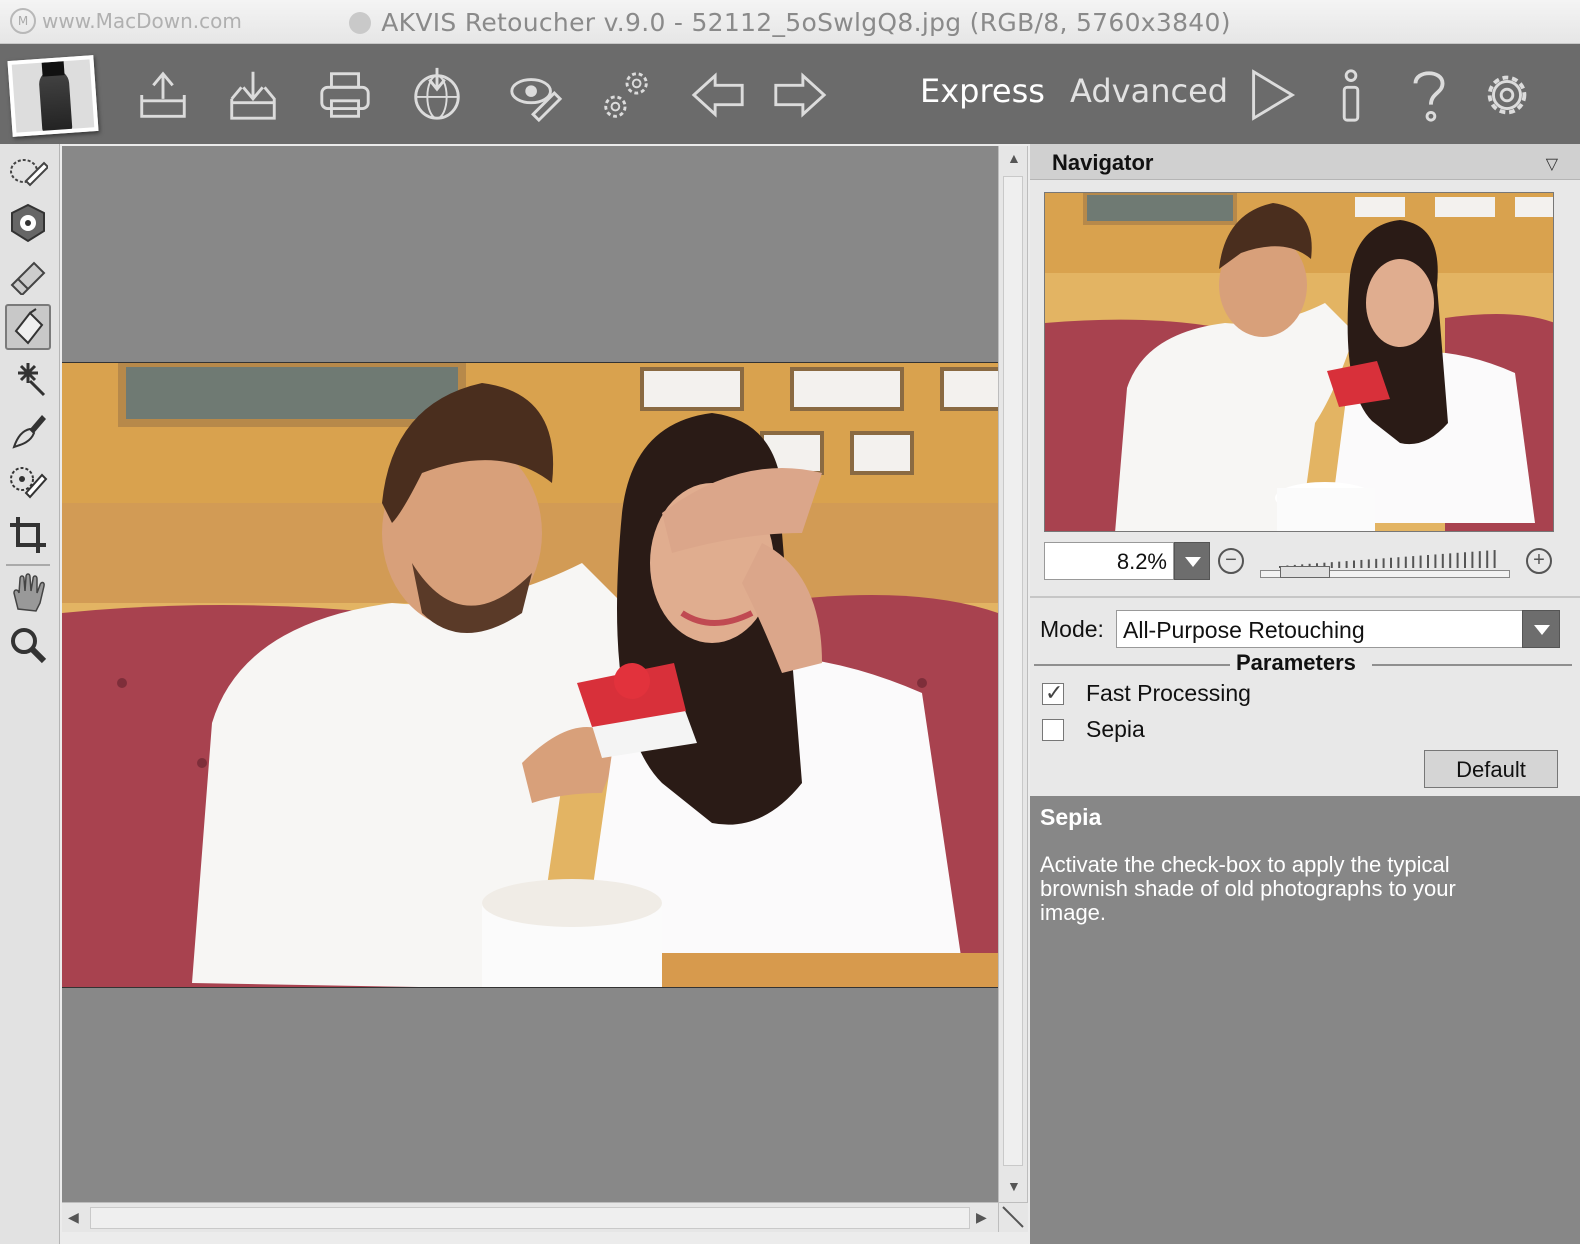  I want to click on protection-tool, so click(28, 223).